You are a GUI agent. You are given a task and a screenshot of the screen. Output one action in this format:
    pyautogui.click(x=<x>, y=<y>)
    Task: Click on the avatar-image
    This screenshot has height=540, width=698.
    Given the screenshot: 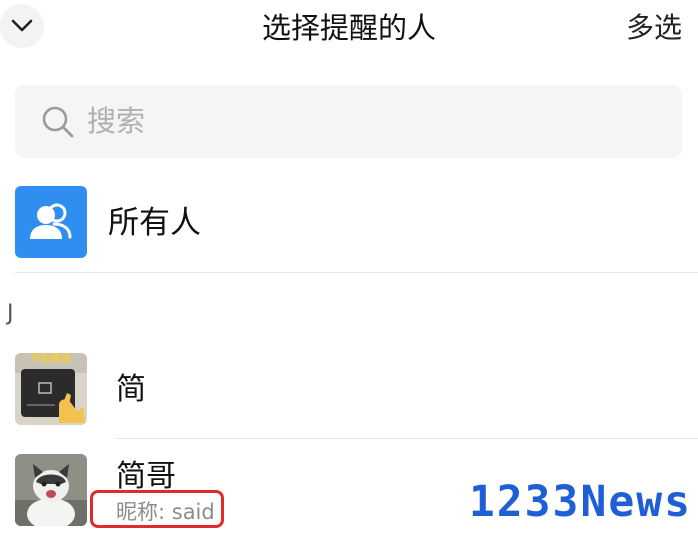 What is the action you would take?
    pyautogui.click(x=51, y=490)
    